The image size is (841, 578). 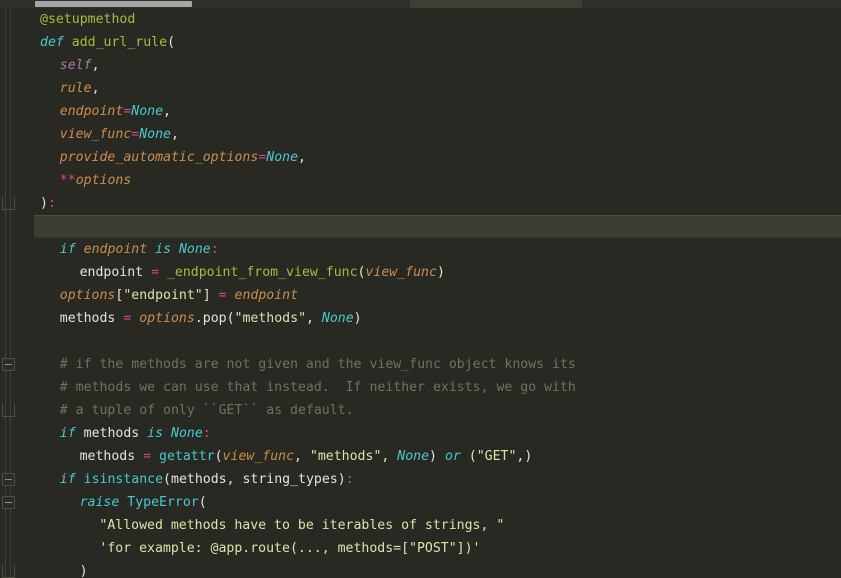 I want to click on token-kw: is, so click(x=163, y=249).